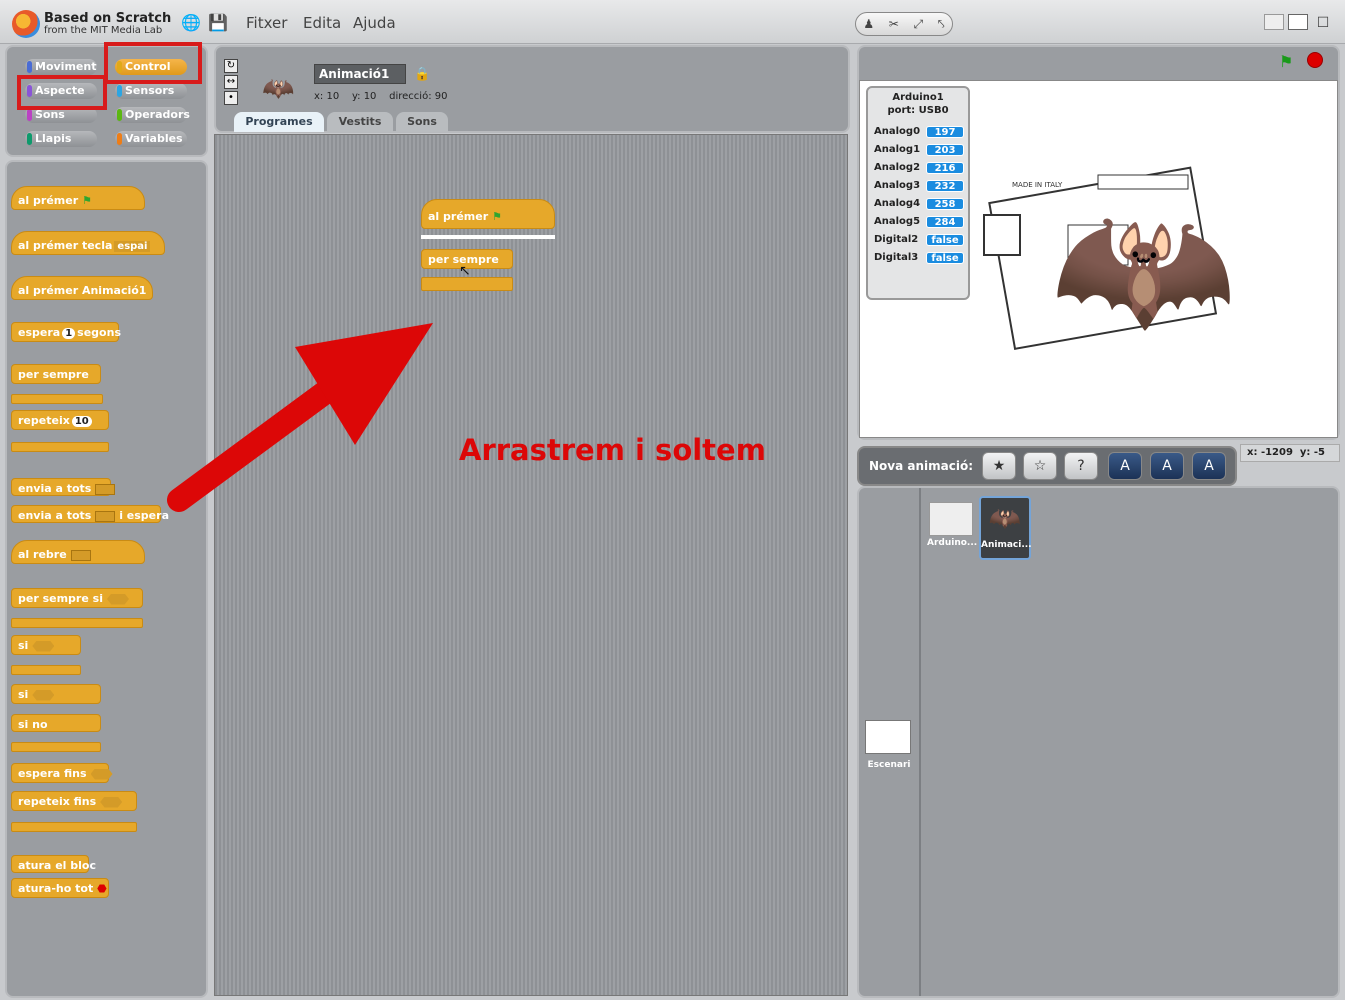 This screenshot has width=1345, height=1000. I want to click on menu-help: Ajuda, so click(374, 23).